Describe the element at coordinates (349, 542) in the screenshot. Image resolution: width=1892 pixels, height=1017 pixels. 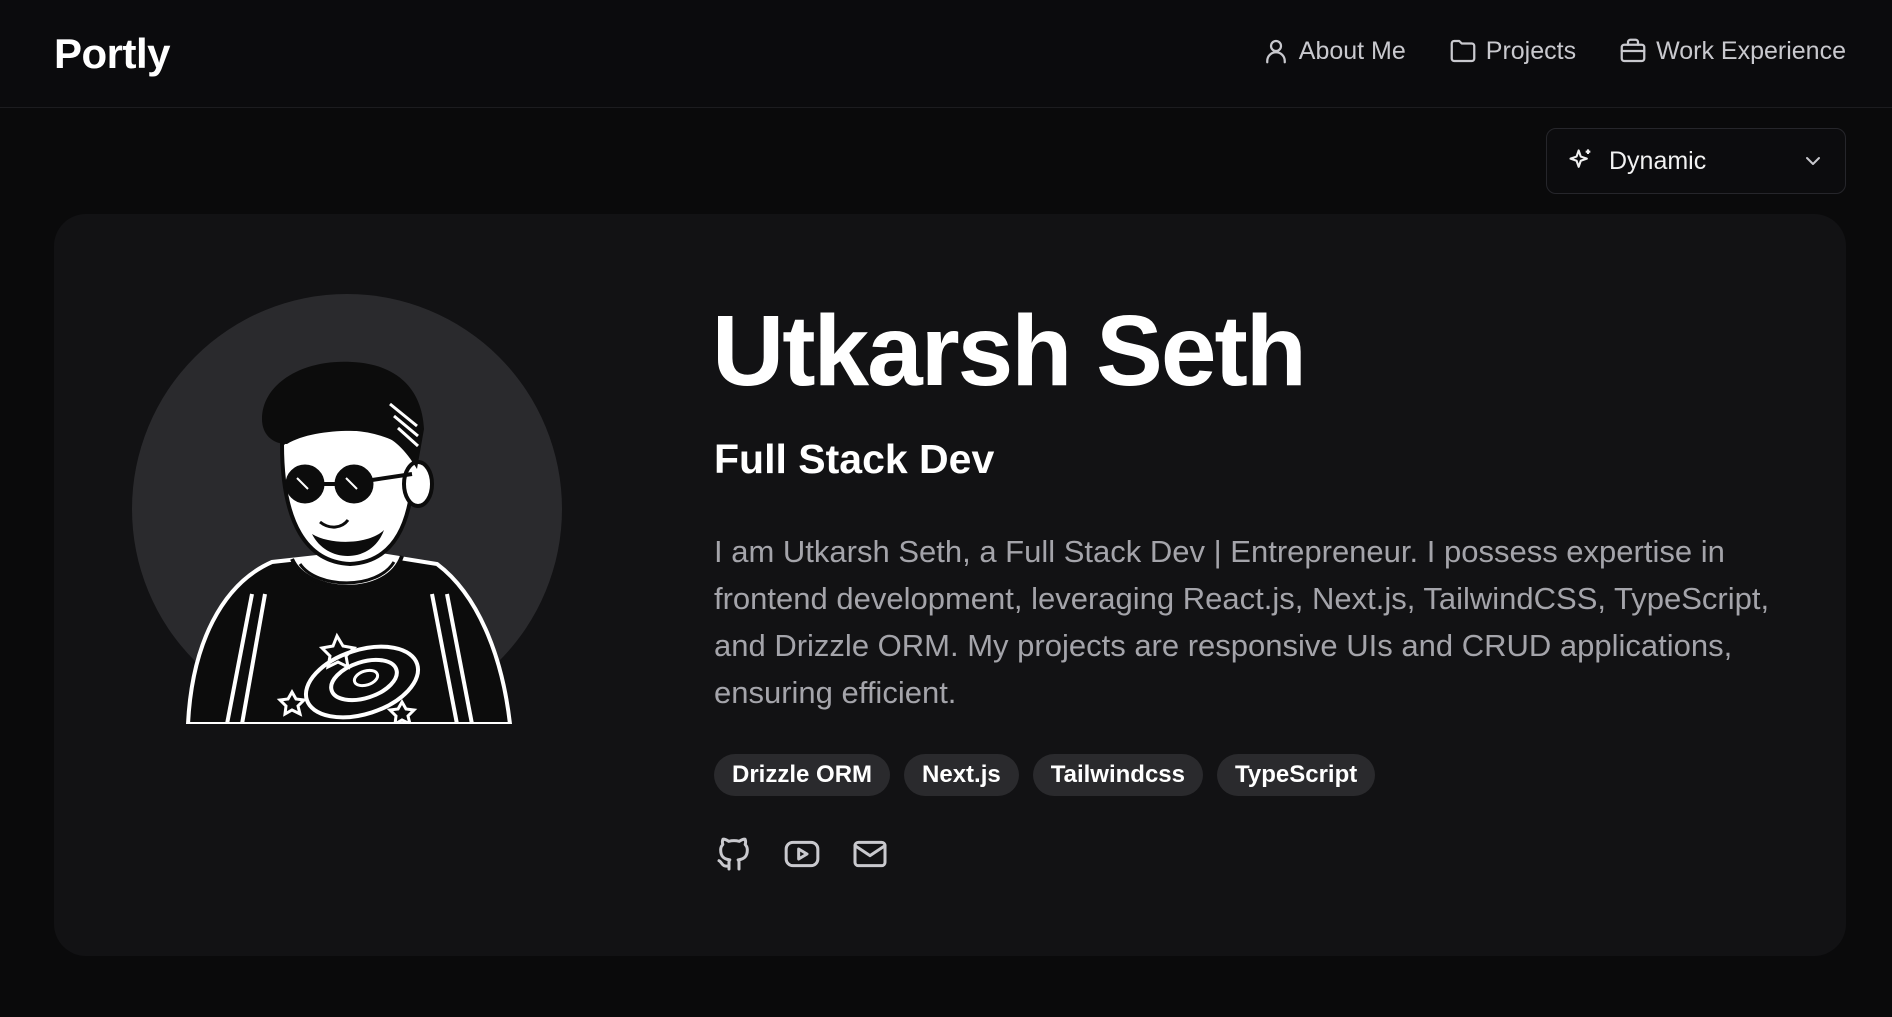
I see `avatar-illustration` at that location.